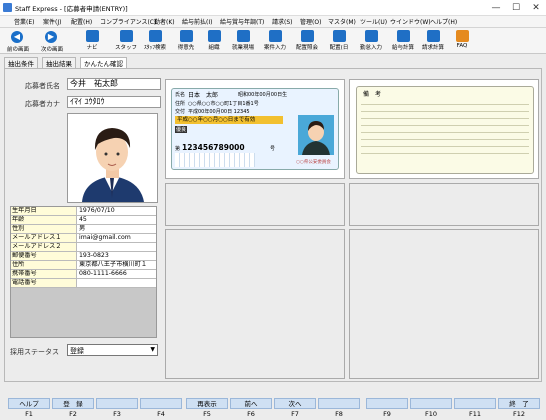 Image resolution: width=546 pixels, height=420 pixels. Describe the element at coordinates (197, 21) in the screenshot. I see `menu-item-advance-pay: 給与前払(I)` at that location.